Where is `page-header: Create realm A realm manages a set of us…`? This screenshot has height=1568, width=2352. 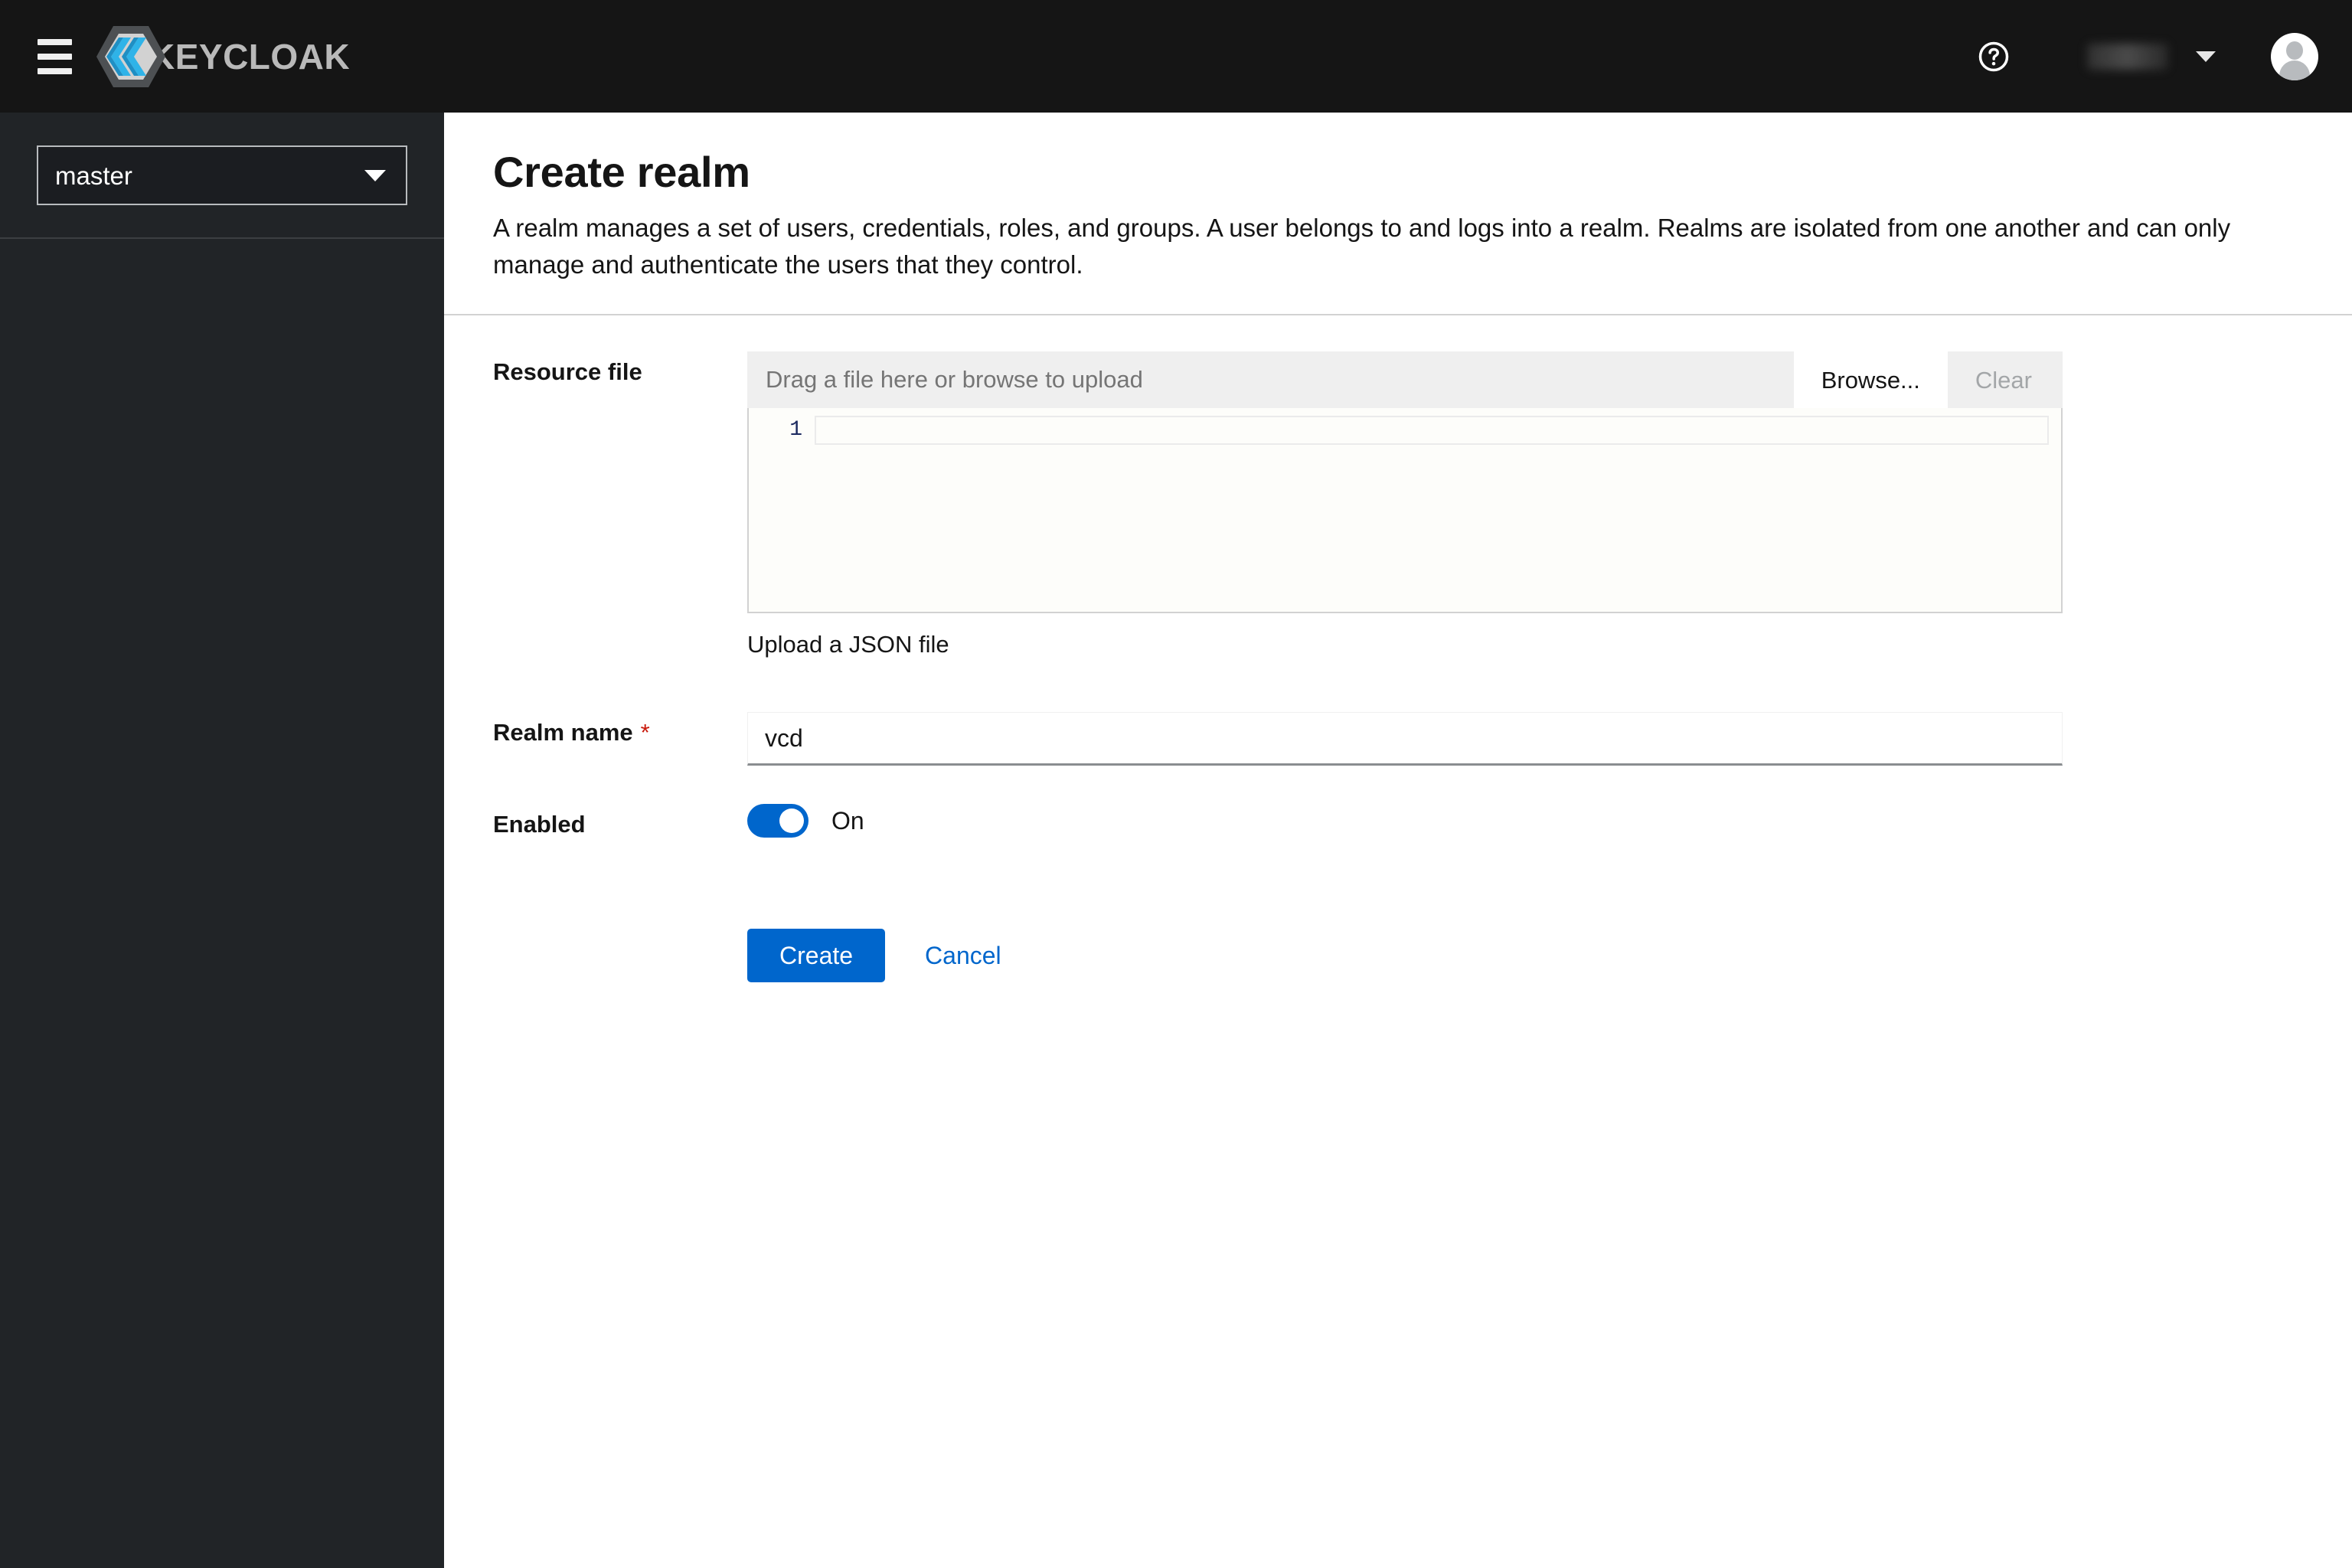
page-header: Create realm A realm manages a set of us… is located at coordinates (1398, 214).